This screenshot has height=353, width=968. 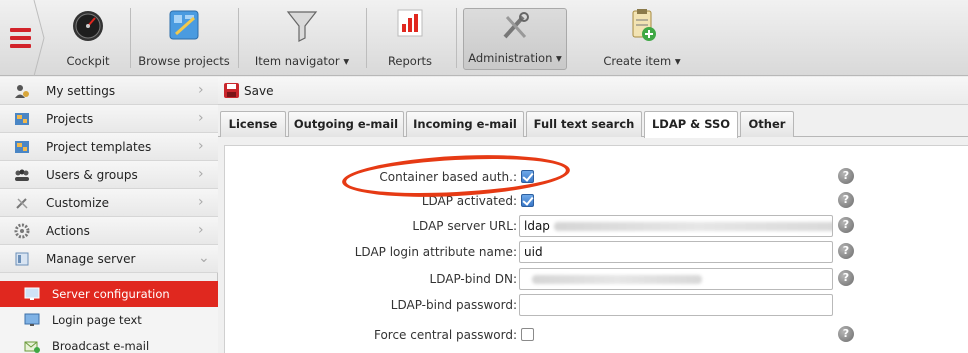 What do you see at coordinates (109, 119) in the screenshot?
I see `sidebar-item-projects: Projects ›` at bounding box center [109, 119].